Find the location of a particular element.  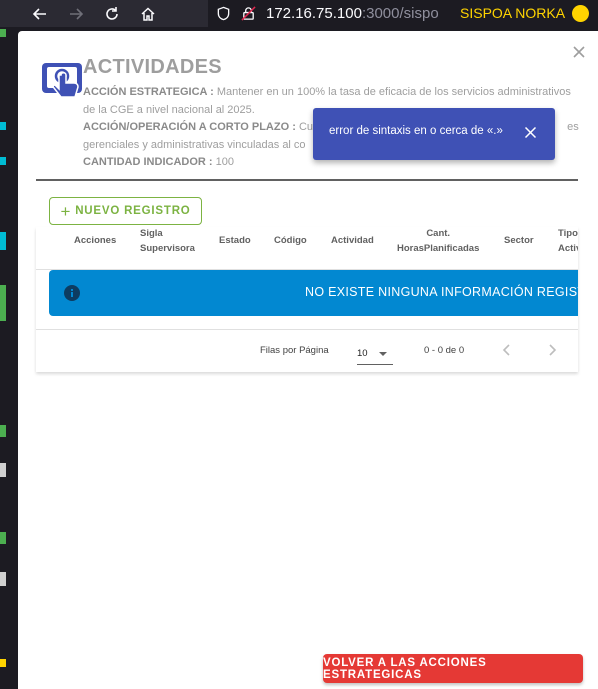

background-app-strip is located at coordinates (9, 358).